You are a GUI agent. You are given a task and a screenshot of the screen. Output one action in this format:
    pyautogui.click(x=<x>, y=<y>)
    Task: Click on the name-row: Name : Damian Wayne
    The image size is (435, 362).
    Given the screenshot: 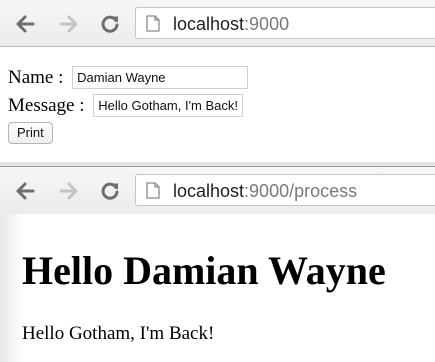 What is the action you would take?
    pyautogui.click(x=128, y=78)
    